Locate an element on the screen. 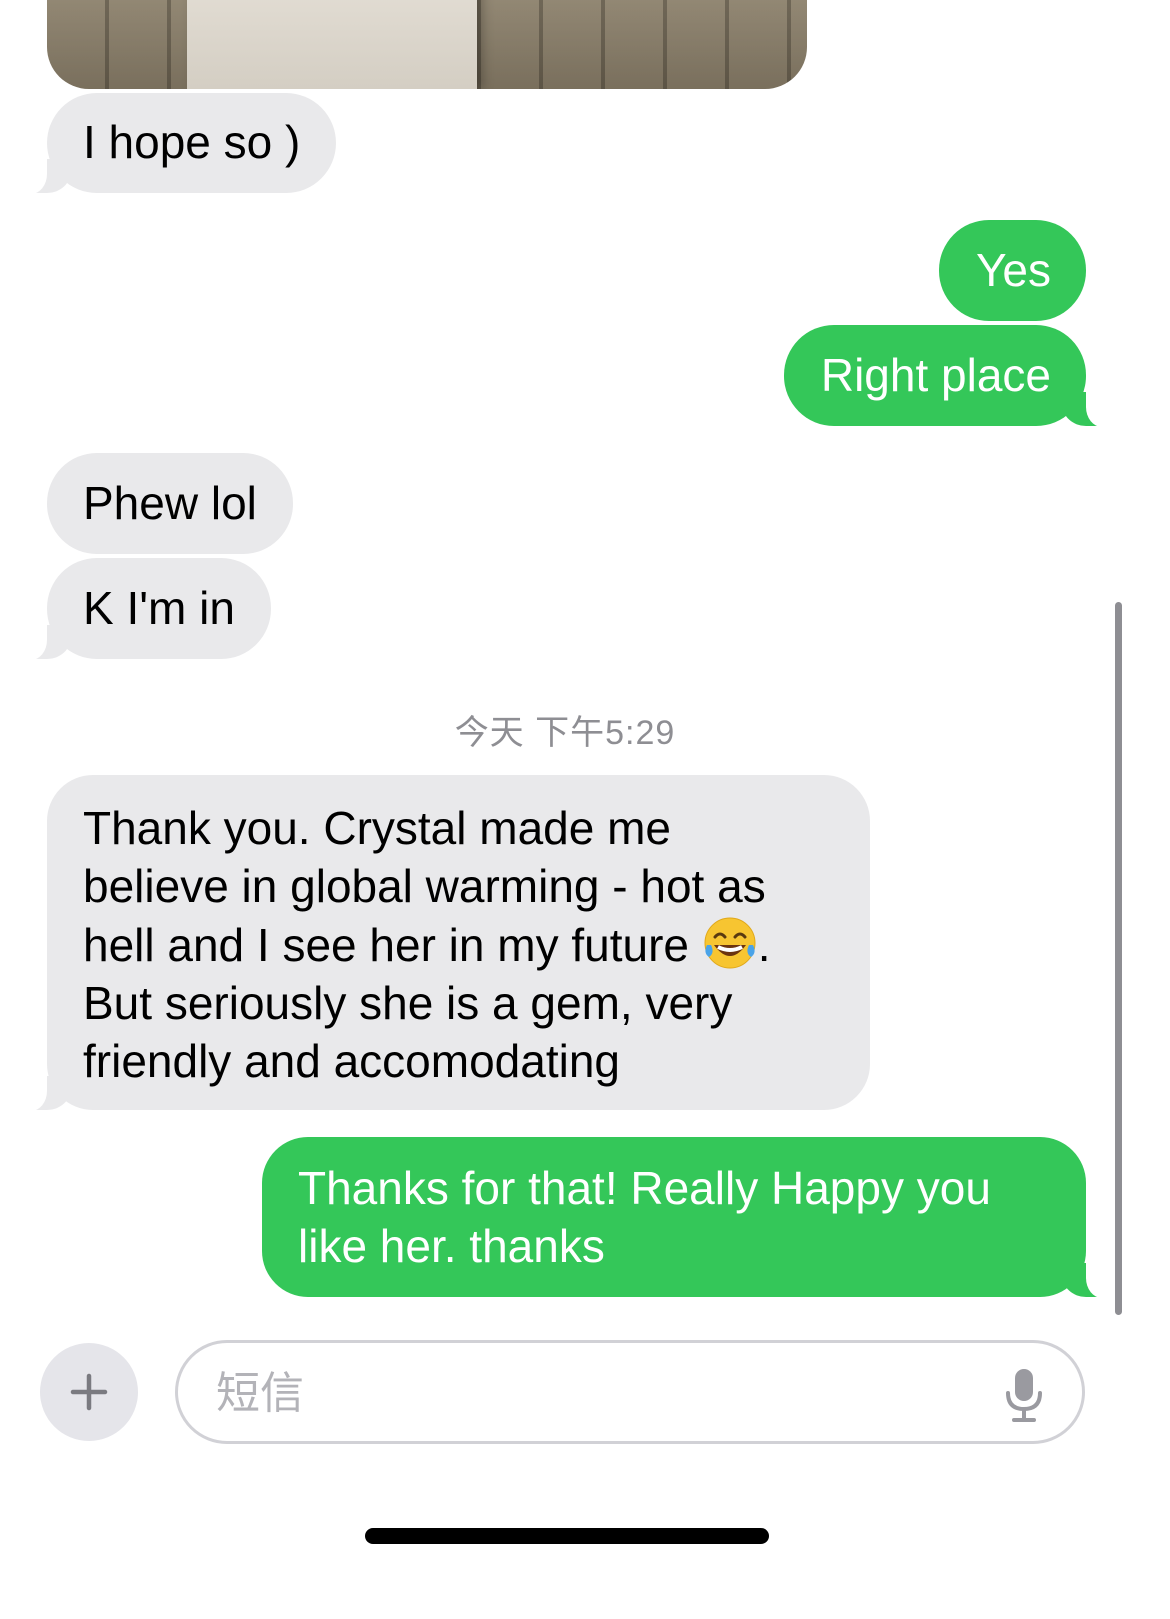 The width and height of the screenshot is (1170, 1619). message-input-container is located at coordinates (630, 1392).